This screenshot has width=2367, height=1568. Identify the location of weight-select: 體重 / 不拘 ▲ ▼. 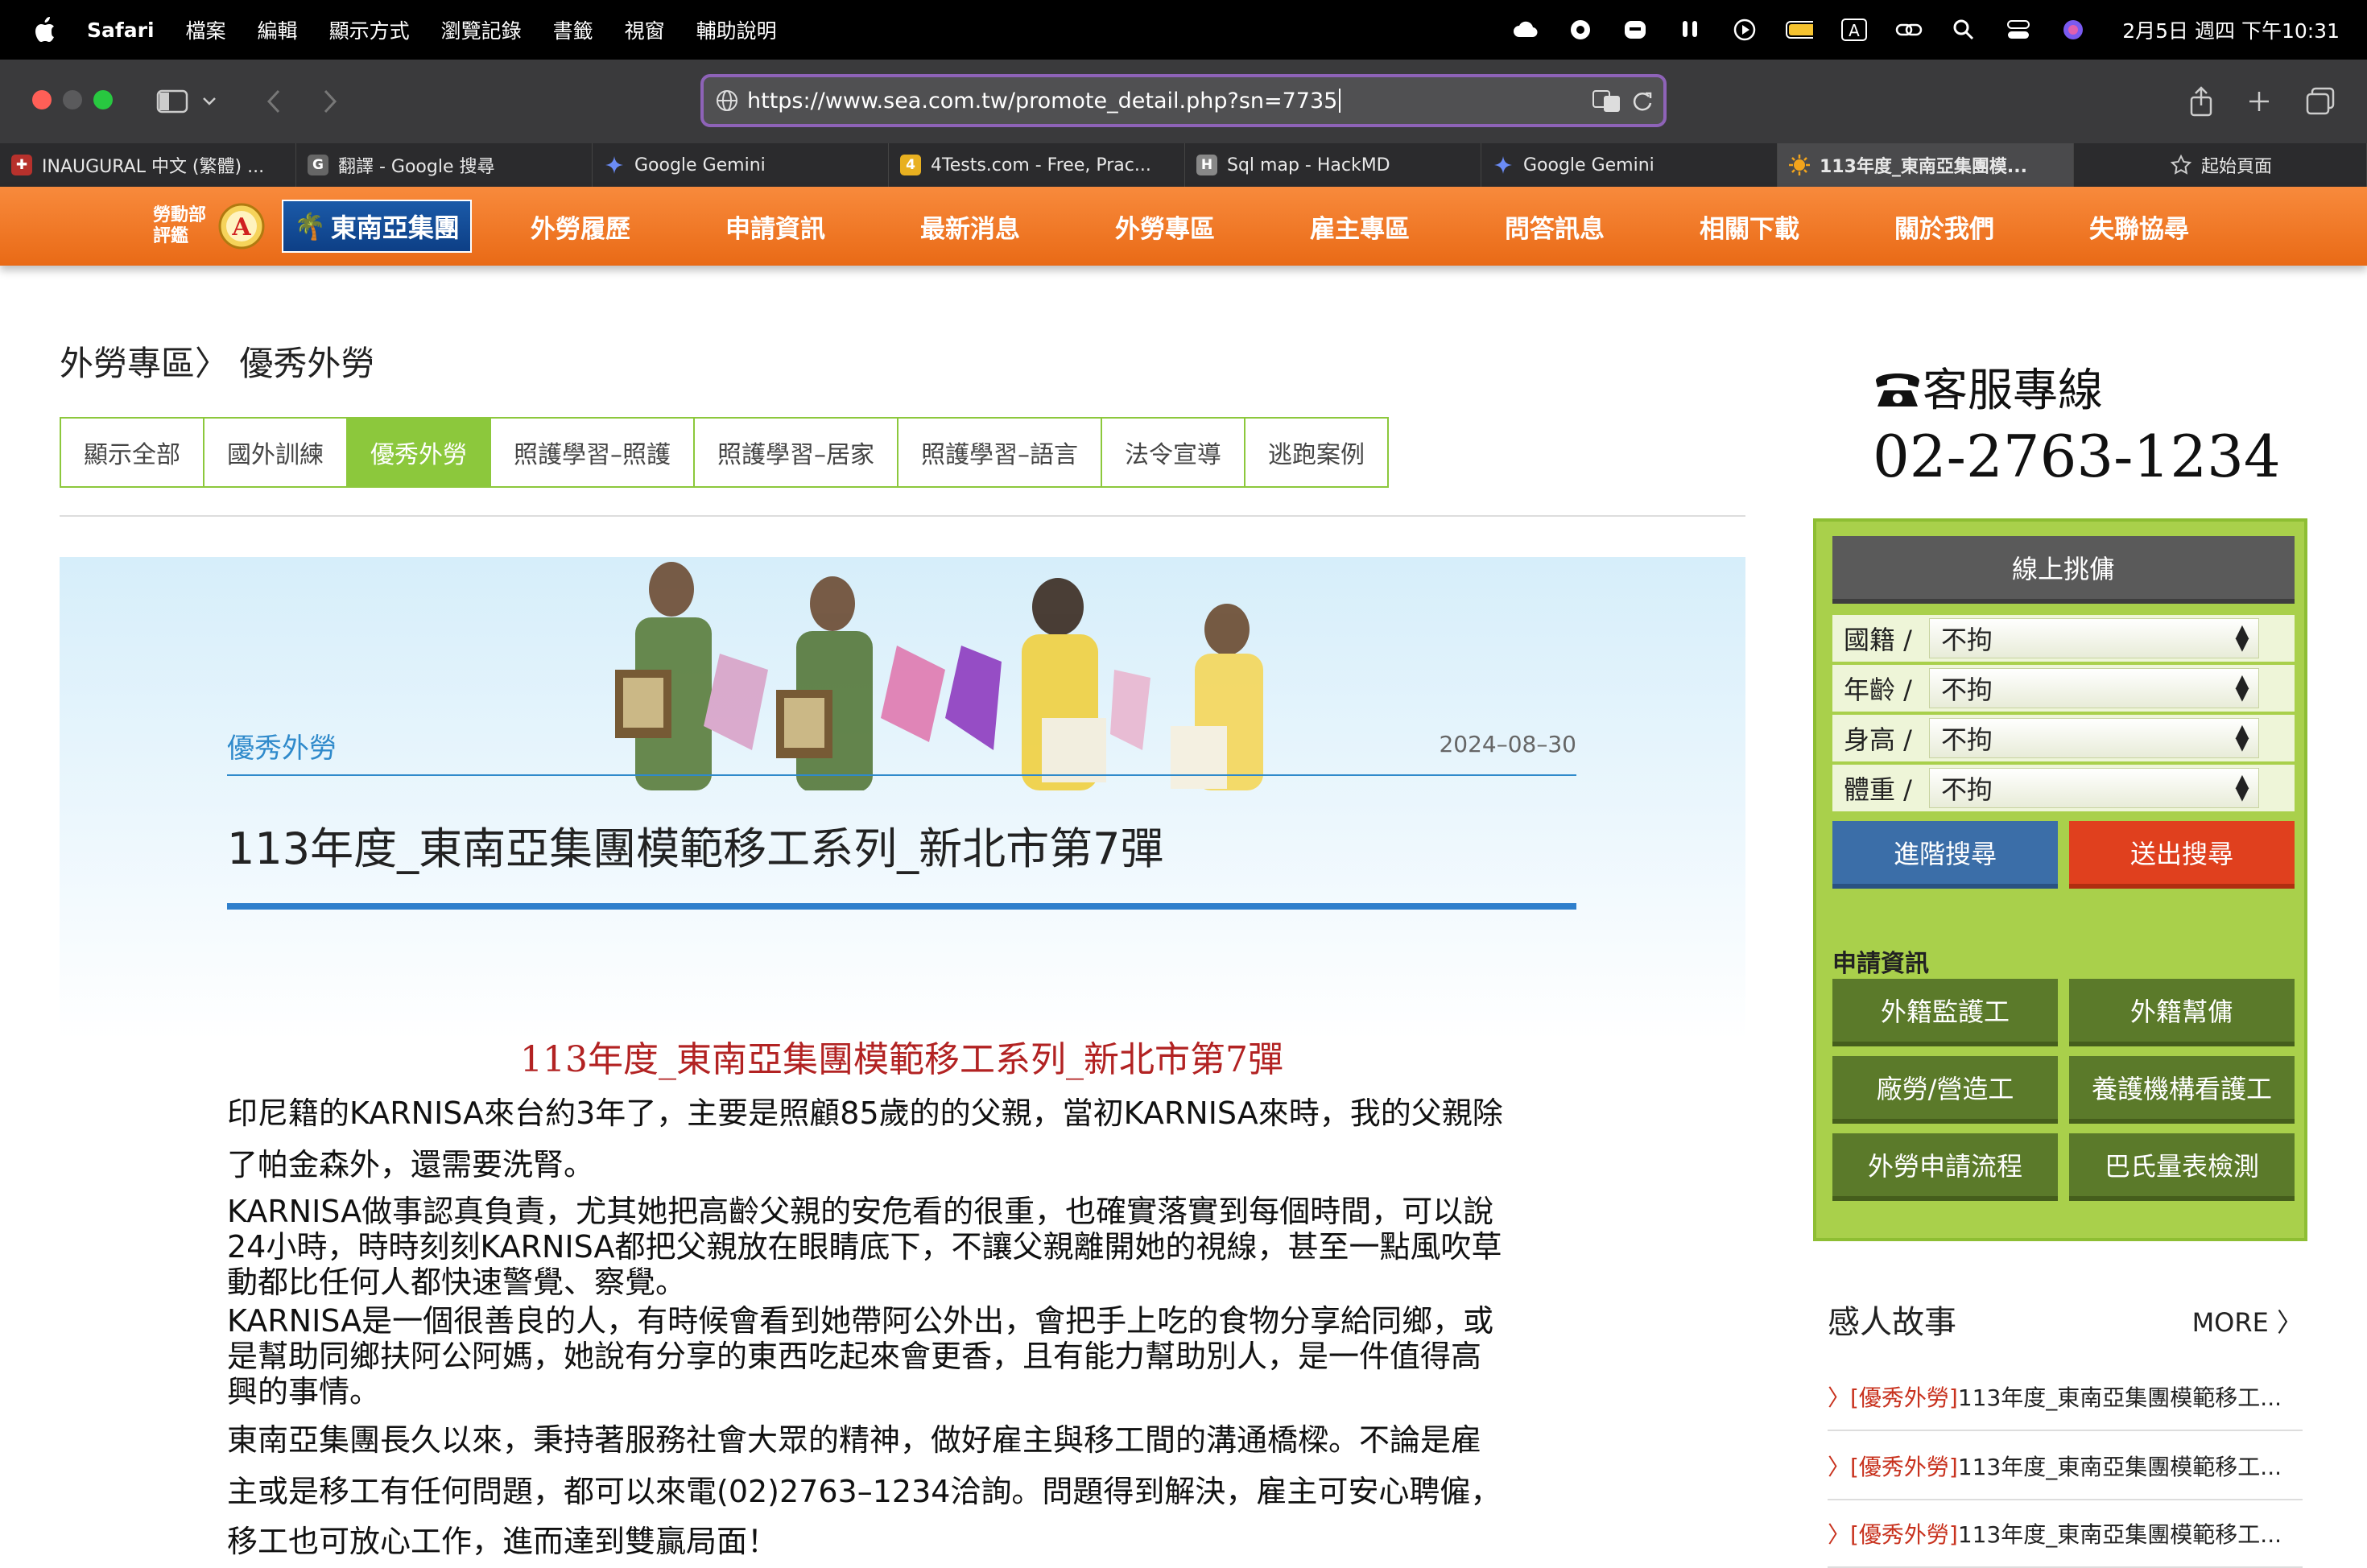
(2063, 788).